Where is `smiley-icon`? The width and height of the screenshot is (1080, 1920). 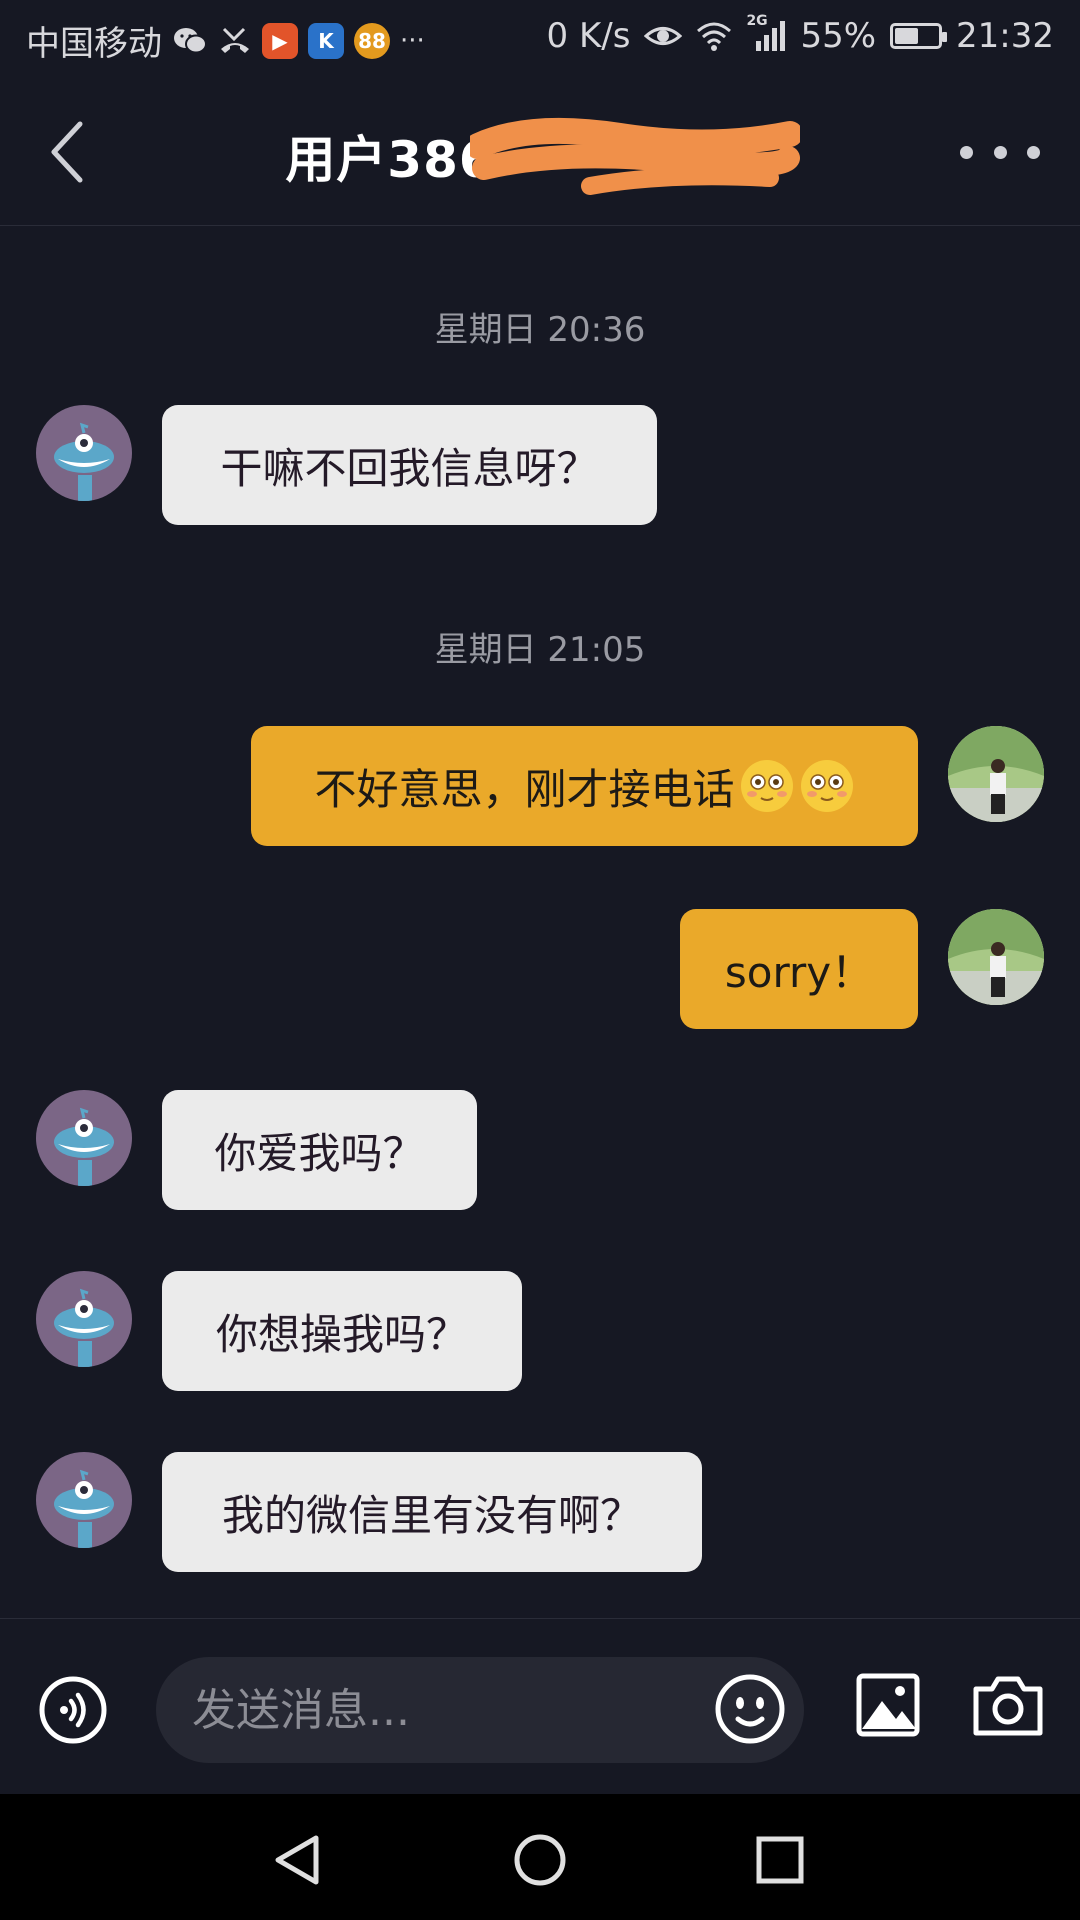
smiley-icon is located at coordinates (750, 1709).